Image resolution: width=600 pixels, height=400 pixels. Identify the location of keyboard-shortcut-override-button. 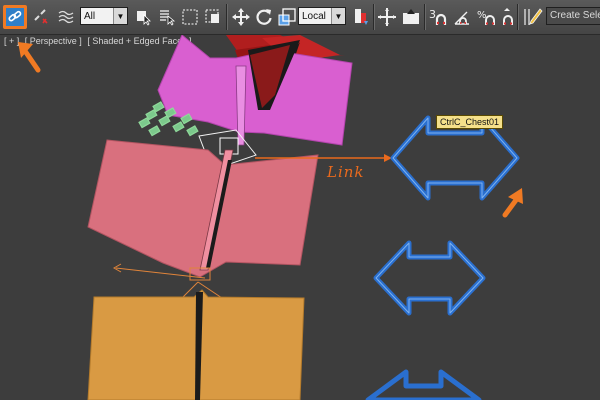
(411, 17).